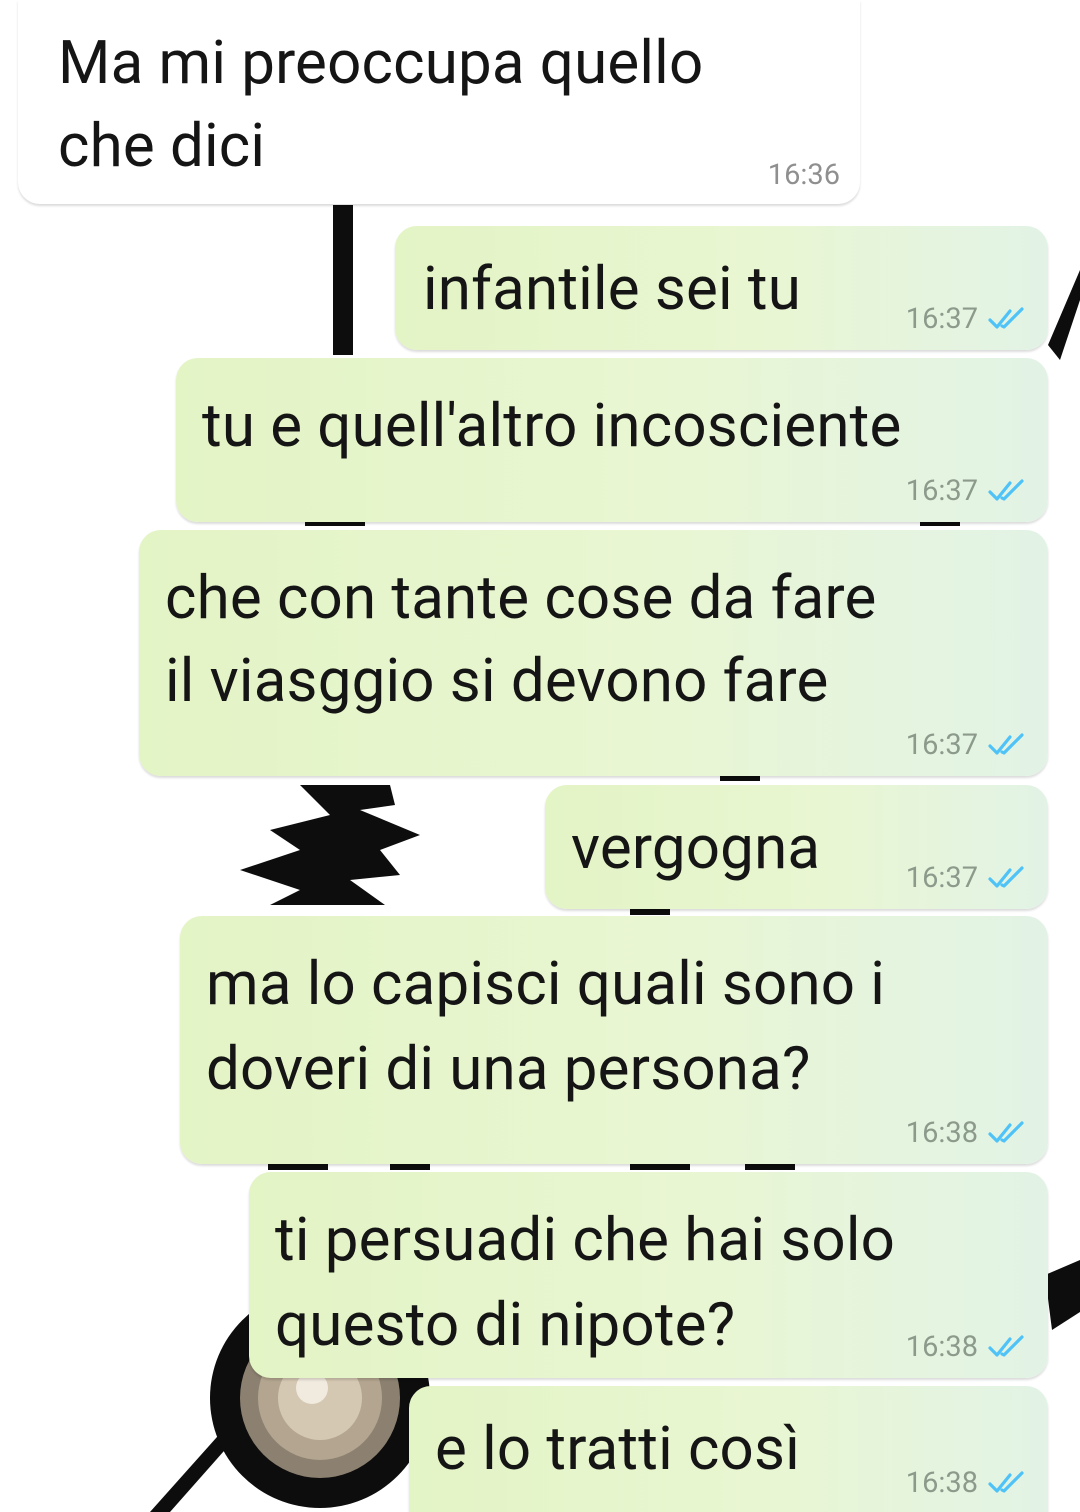 The height and width of the screenshot is (1512, 1080). What do you see at coordinates (696, 847) in the screenshot?
I see `message-text-line: vergogna` at bounding box center [696, 847].